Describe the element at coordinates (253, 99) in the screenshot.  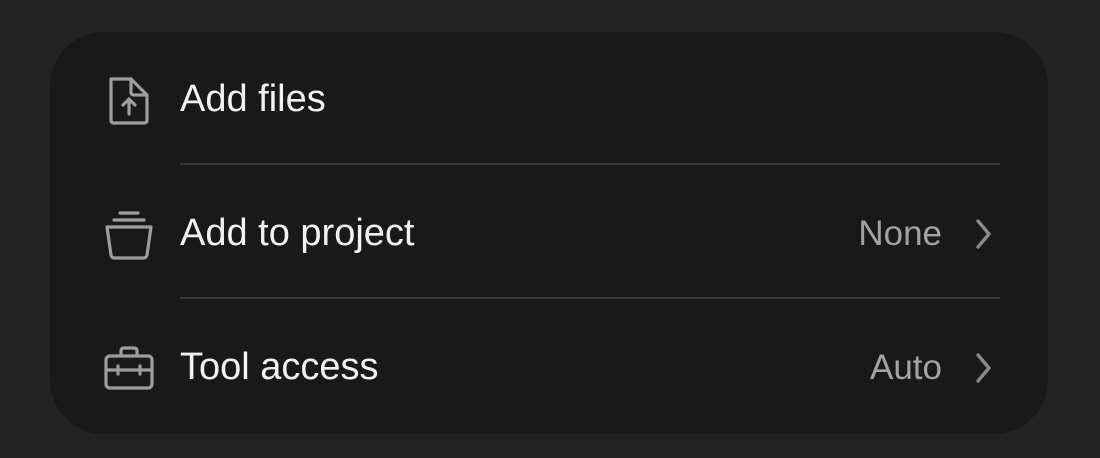
I see `add-files-label: Add files` at that location.